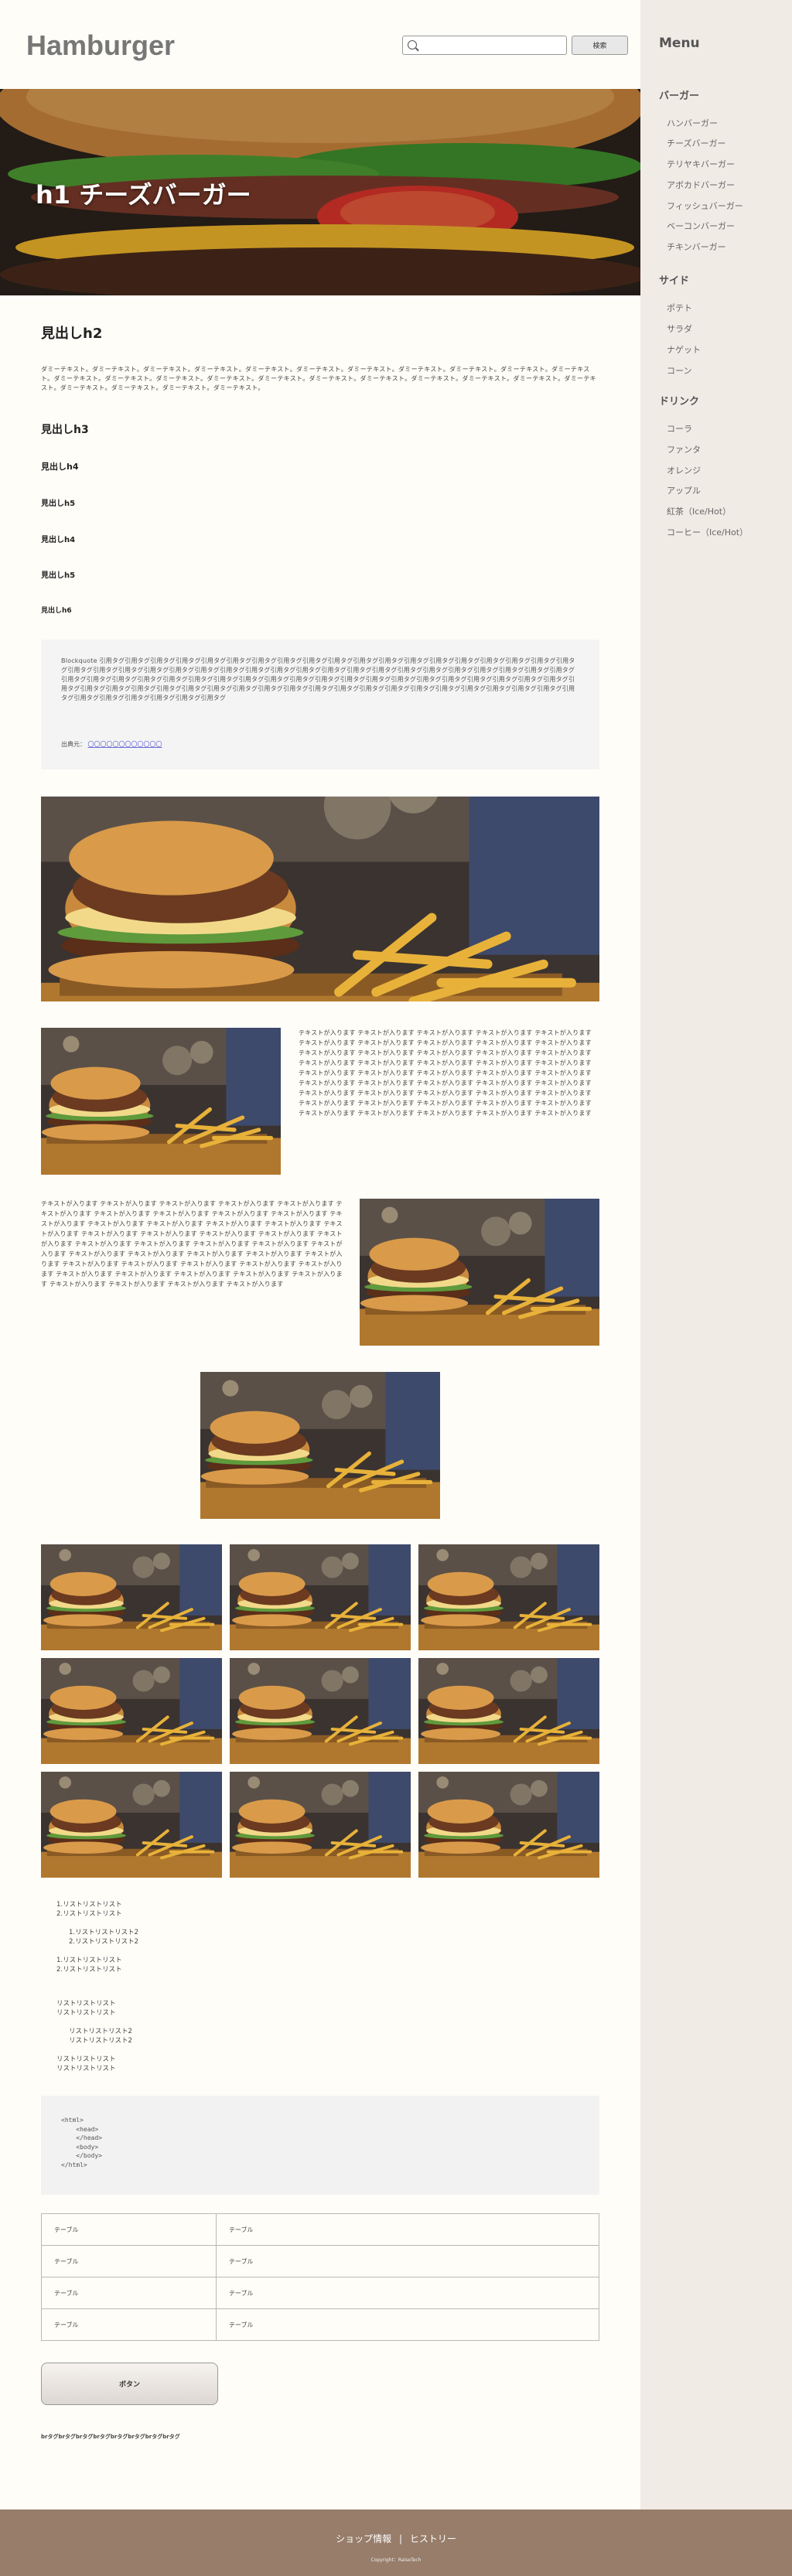 The width and height of the screenshot is (792, 2576). What do you see at coordinates (413, 45) in the screenshot?
I see `search-icon` at bounding box center [413, 45].